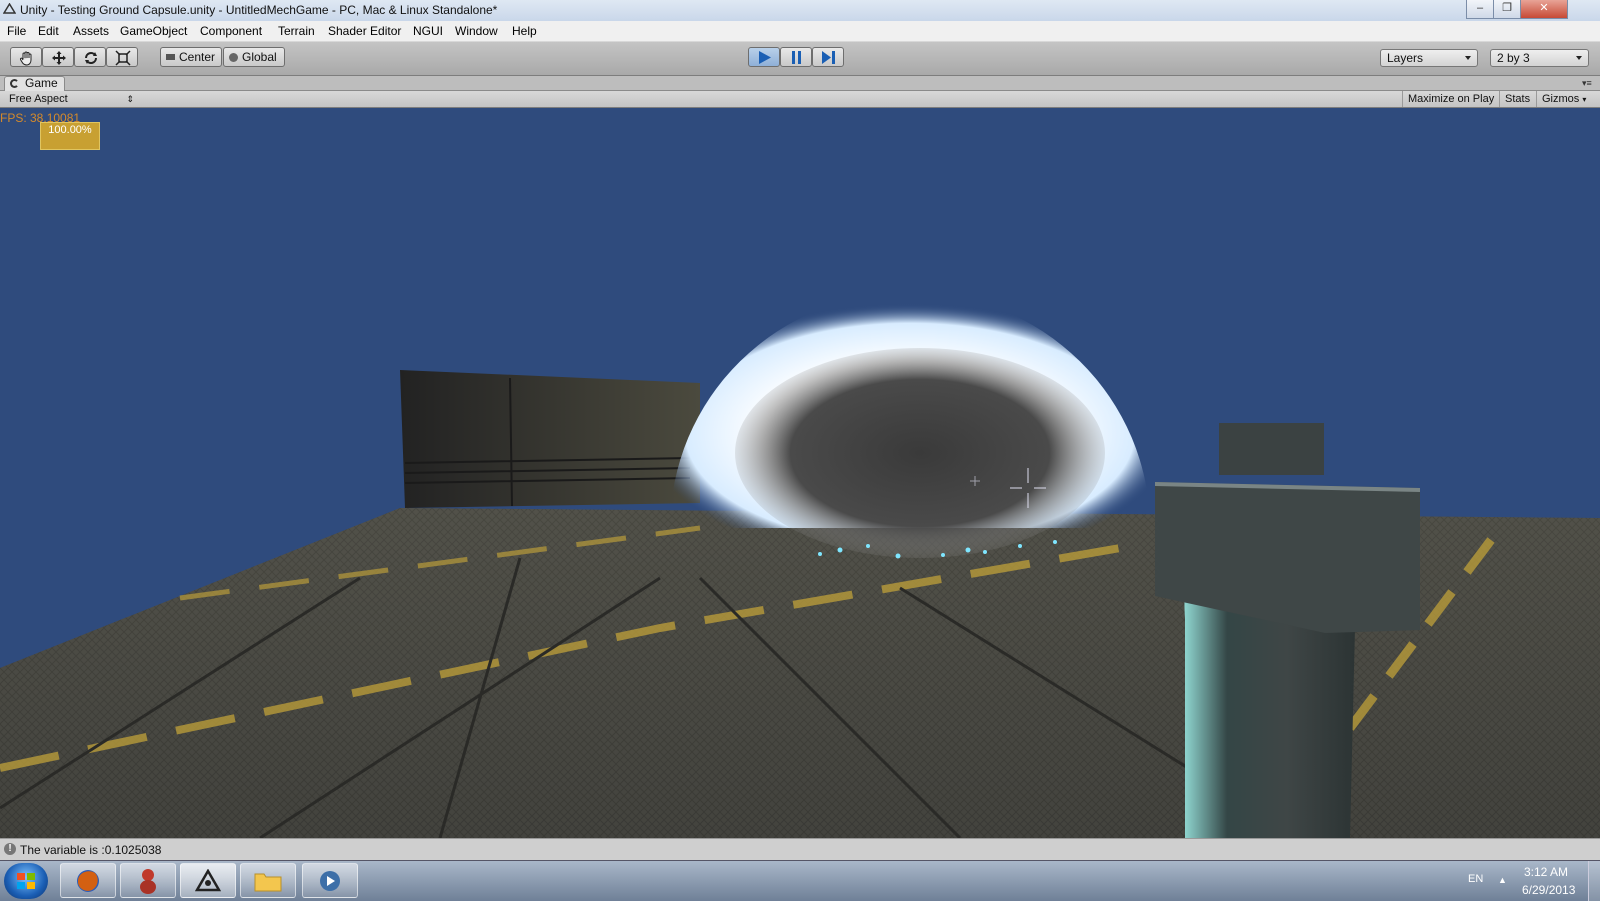  I want to click on windows-logo-icon, so click(26, 881).